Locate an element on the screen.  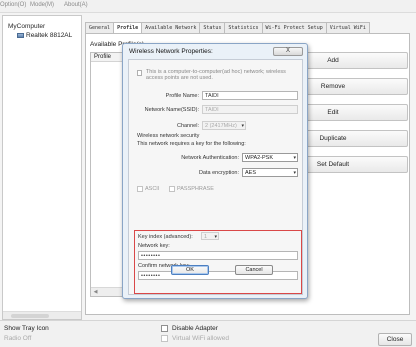
encryption-select: AES ▾ is located at coordinates (270, 172).